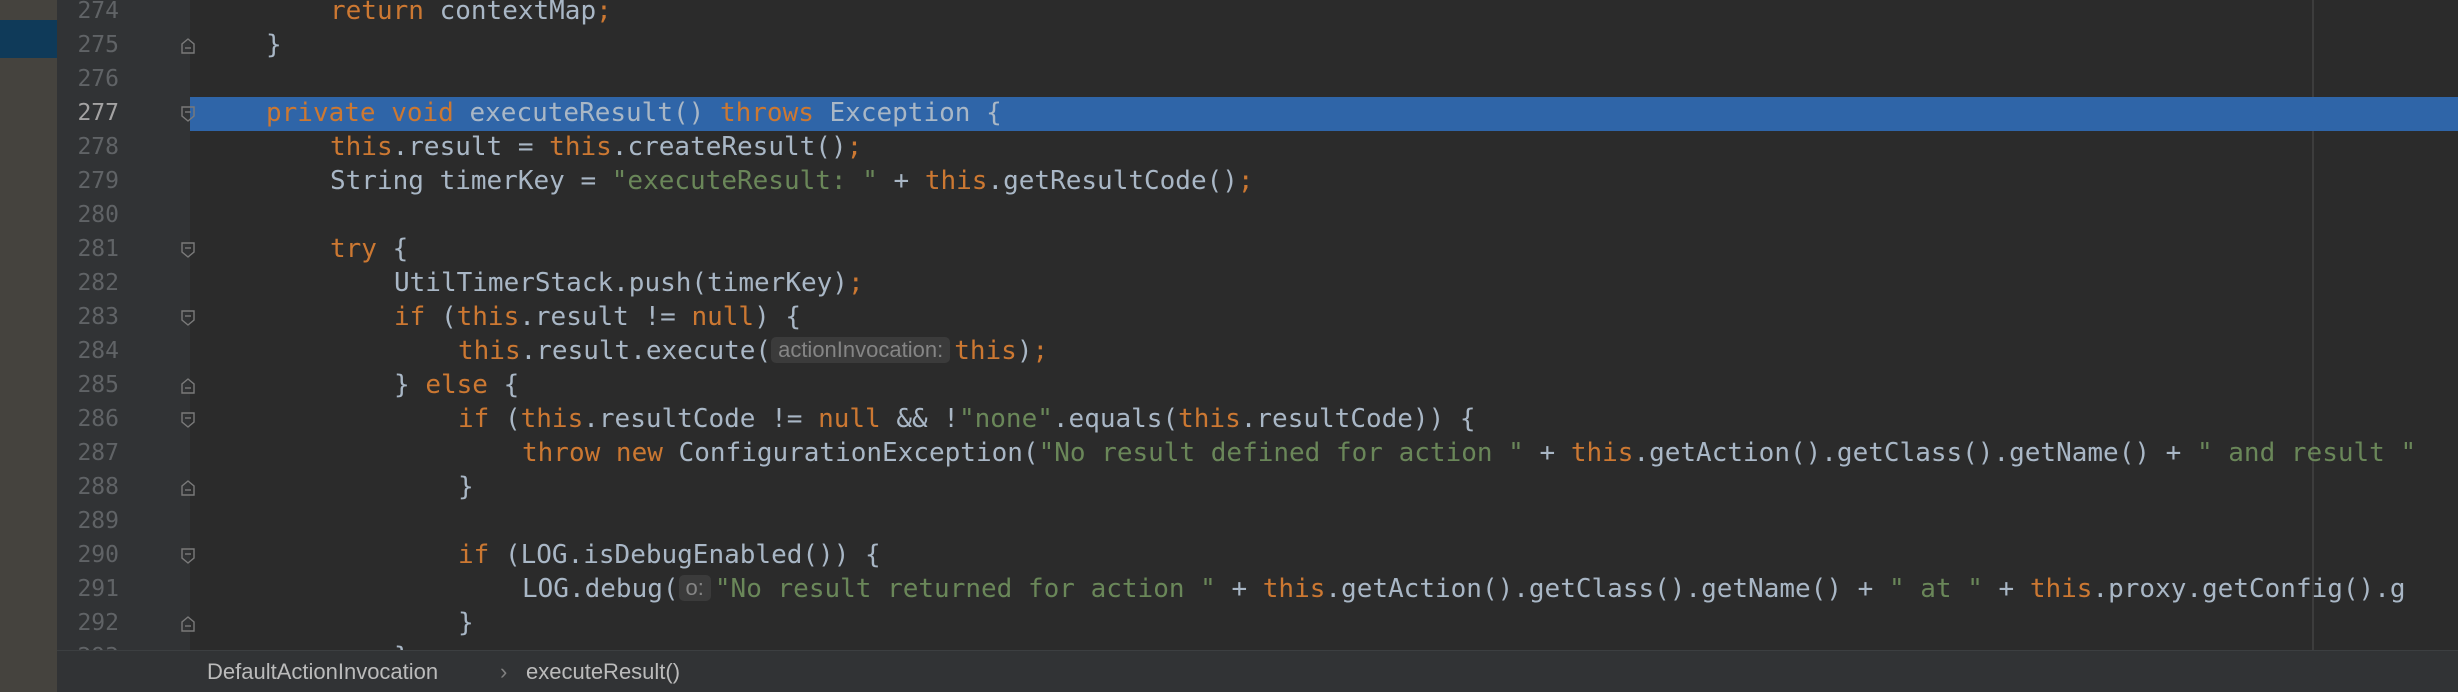 The height and width of the screenshot is (692, 2458). What do you see at coordinates (98, 215) in the screenshot?
I see `line-number: 280` at bounding box center [98, 215].